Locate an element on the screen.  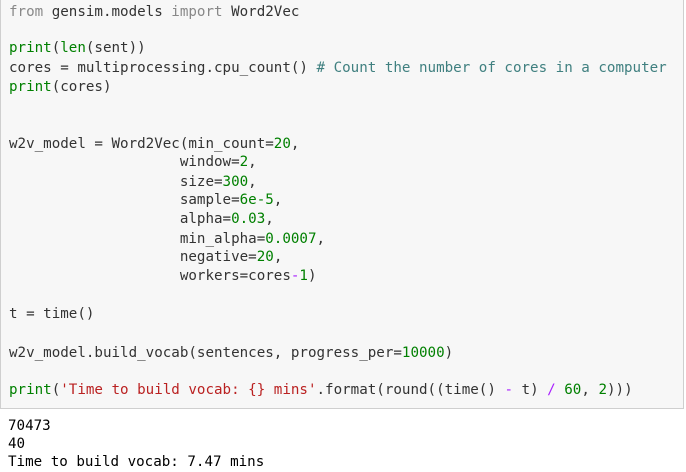
code-line-sample: sample=6e-5, is located at coordinates (146, 200).